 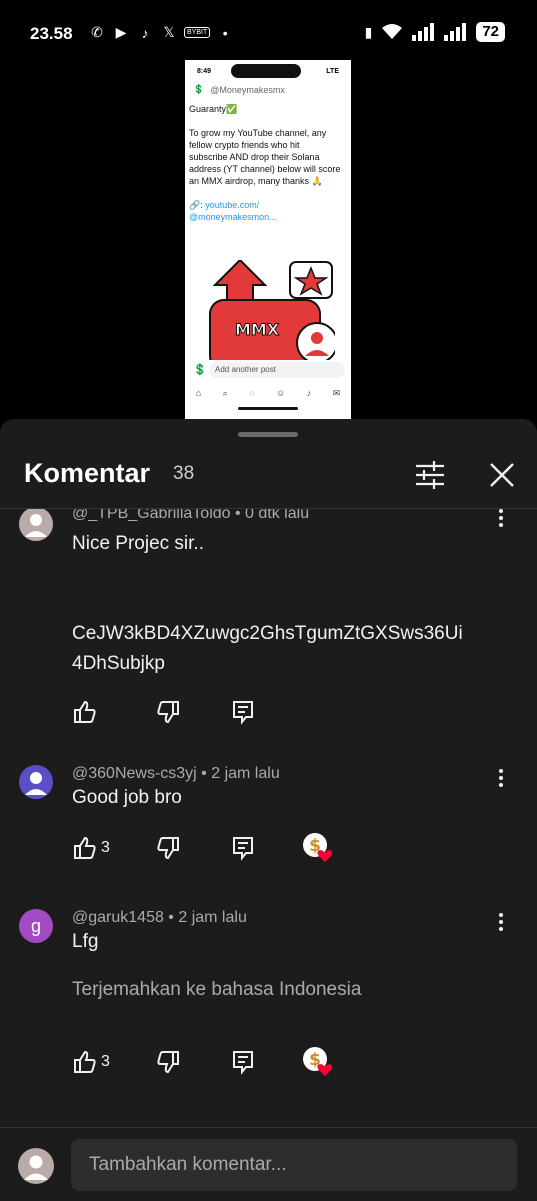 What do you see at coordinates (199, 89) in the screenshot?
I see `dollar-avatar-icon: 💲` at bounding box center [199, 89].